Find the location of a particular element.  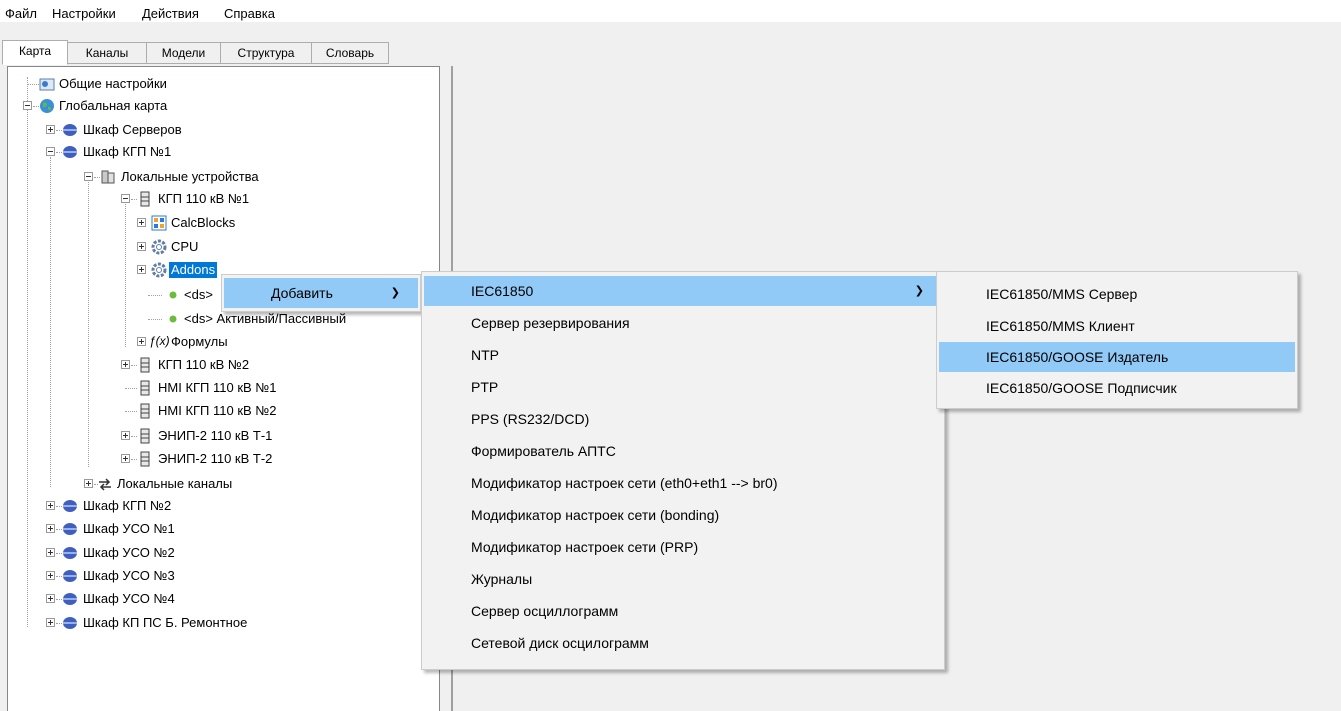

tree-label: Локальные каналы is located at coordinates (175, 483).